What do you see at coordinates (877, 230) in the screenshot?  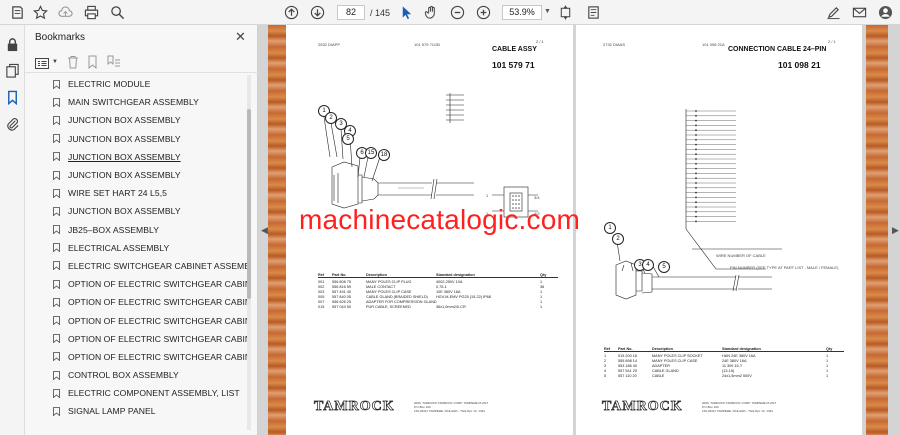 I see `page-edge-strip` at bounding box center [877, 230].